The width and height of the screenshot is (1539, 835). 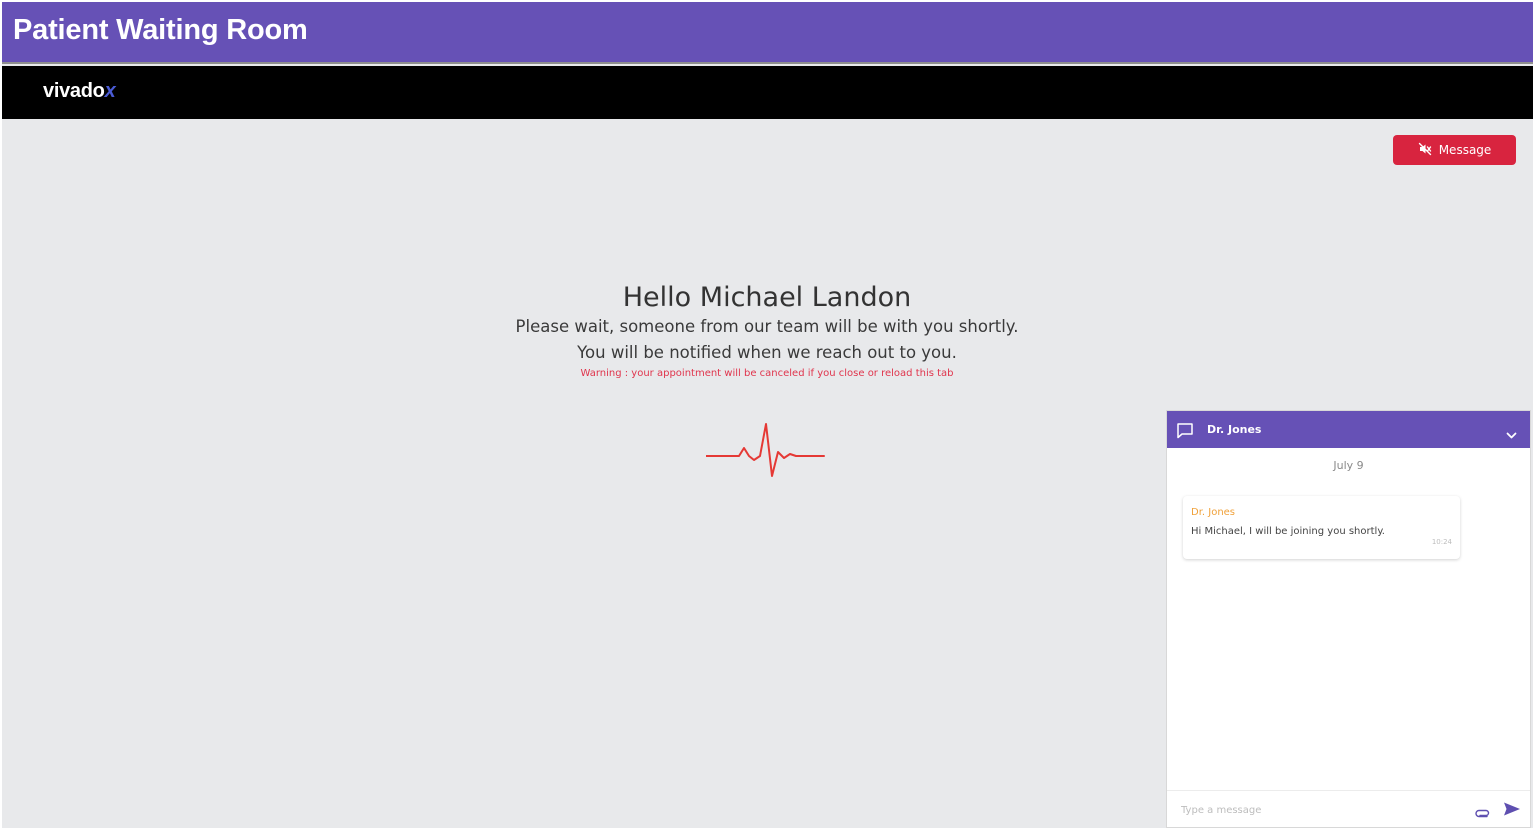 What do you see at coordinates (110, 91) in the screenshot?
I see `logo-accent: x` at bounding box center [110, 91].